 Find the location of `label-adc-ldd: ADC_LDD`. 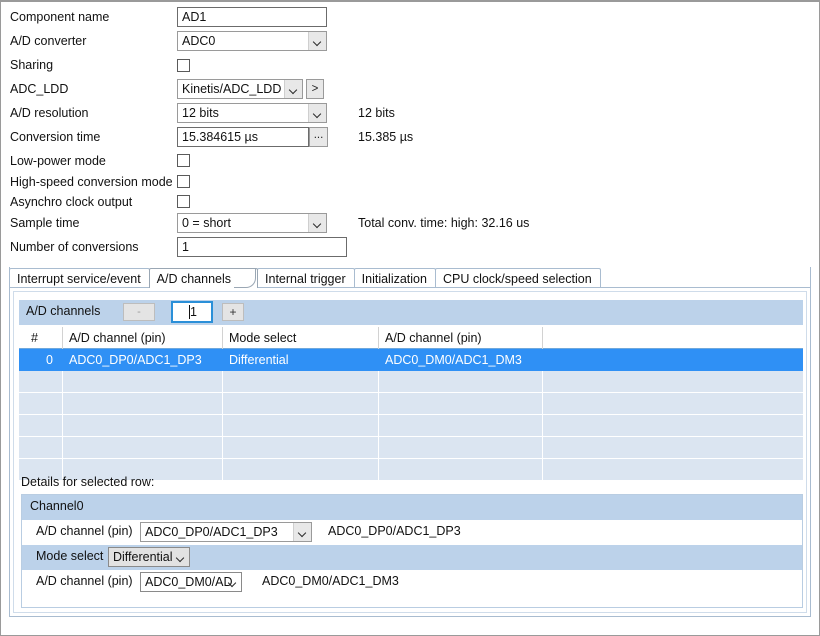

label-adc-ldd: ADC_LDD is located at coordinates (39, 89).